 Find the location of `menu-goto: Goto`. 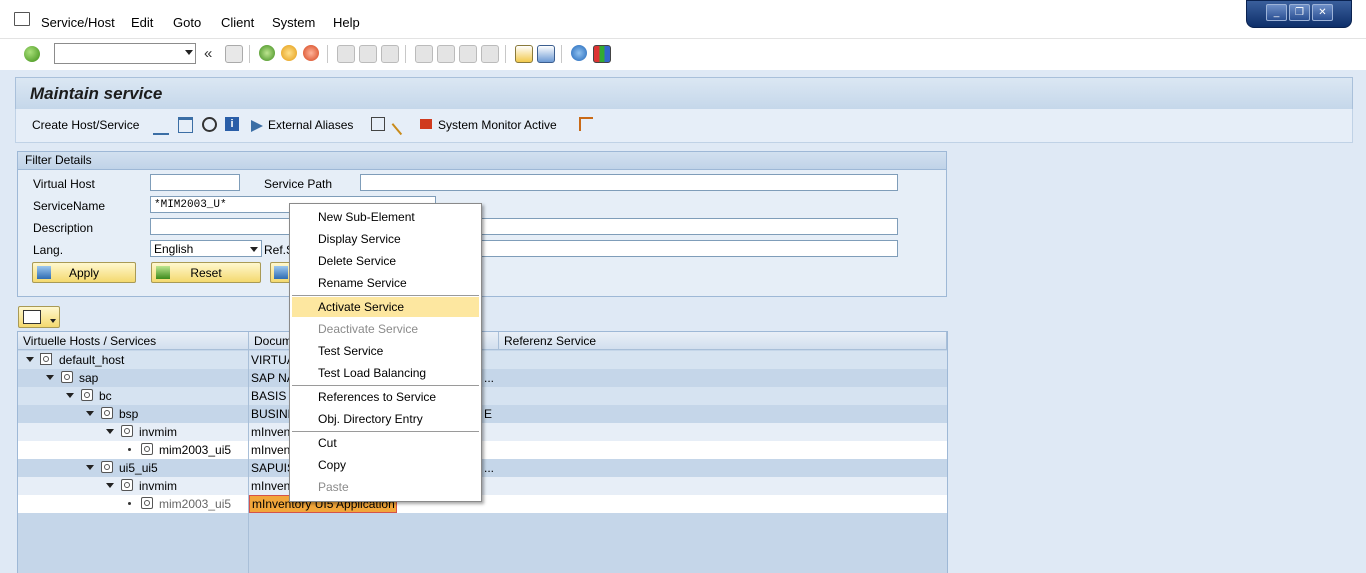

menu-goto: Goto is located at coordinates (187, 22).